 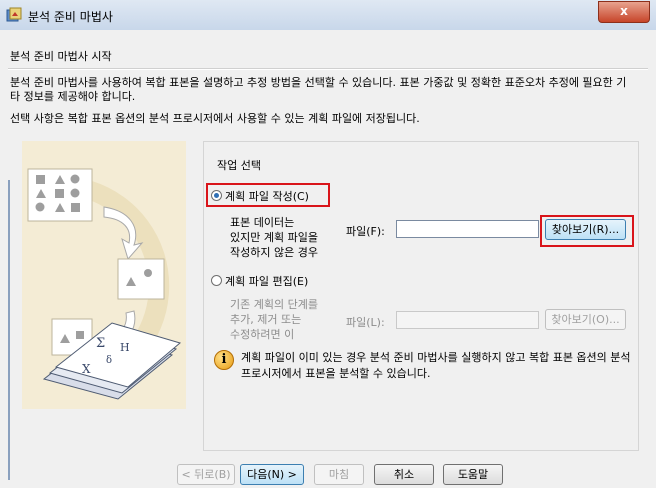 I want to click on create-plan-label: 계획 파일 작성(C), so click(x=267, y=196).